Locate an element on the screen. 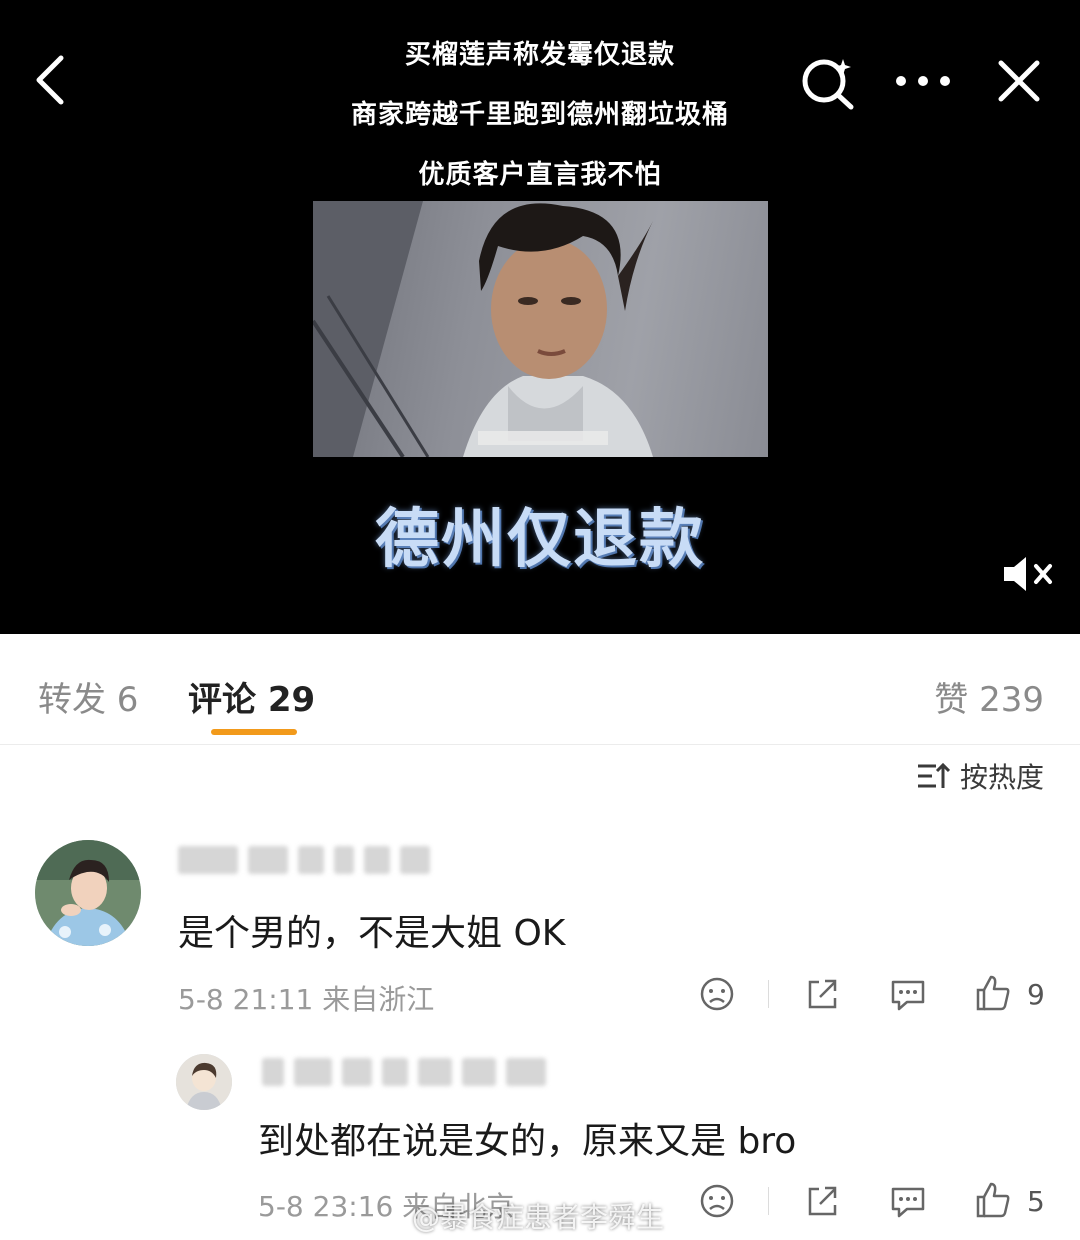 The height and width of the screenshot is (1240, 1080). chevron-left-icon is located at coordinates (50, 80).